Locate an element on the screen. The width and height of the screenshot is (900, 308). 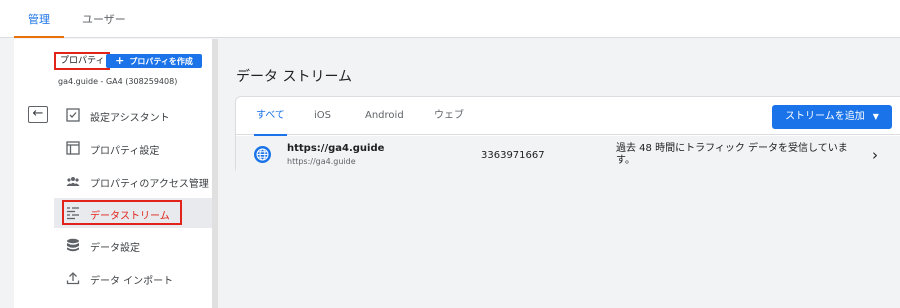
create-property-button: + プロパティを作成 is located at coordinates (154, 61).